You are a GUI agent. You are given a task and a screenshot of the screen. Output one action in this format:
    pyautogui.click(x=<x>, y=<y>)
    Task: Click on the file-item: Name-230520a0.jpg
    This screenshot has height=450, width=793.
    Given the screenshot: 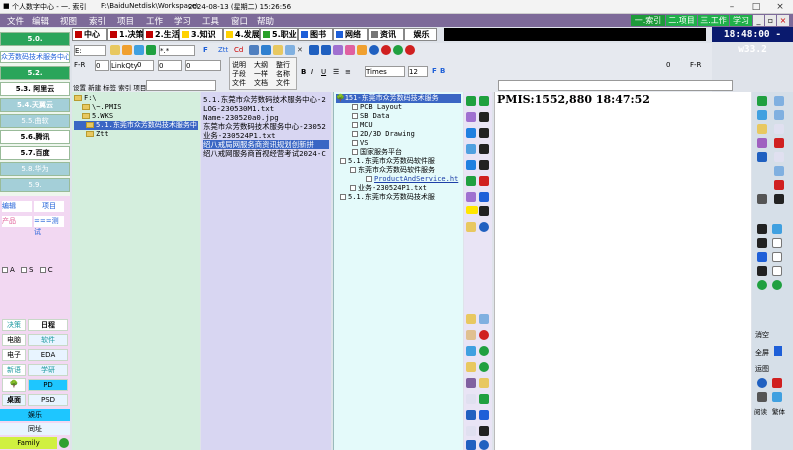 What is the action you would take?
    pyautogui.click(x=266, y=117)
    